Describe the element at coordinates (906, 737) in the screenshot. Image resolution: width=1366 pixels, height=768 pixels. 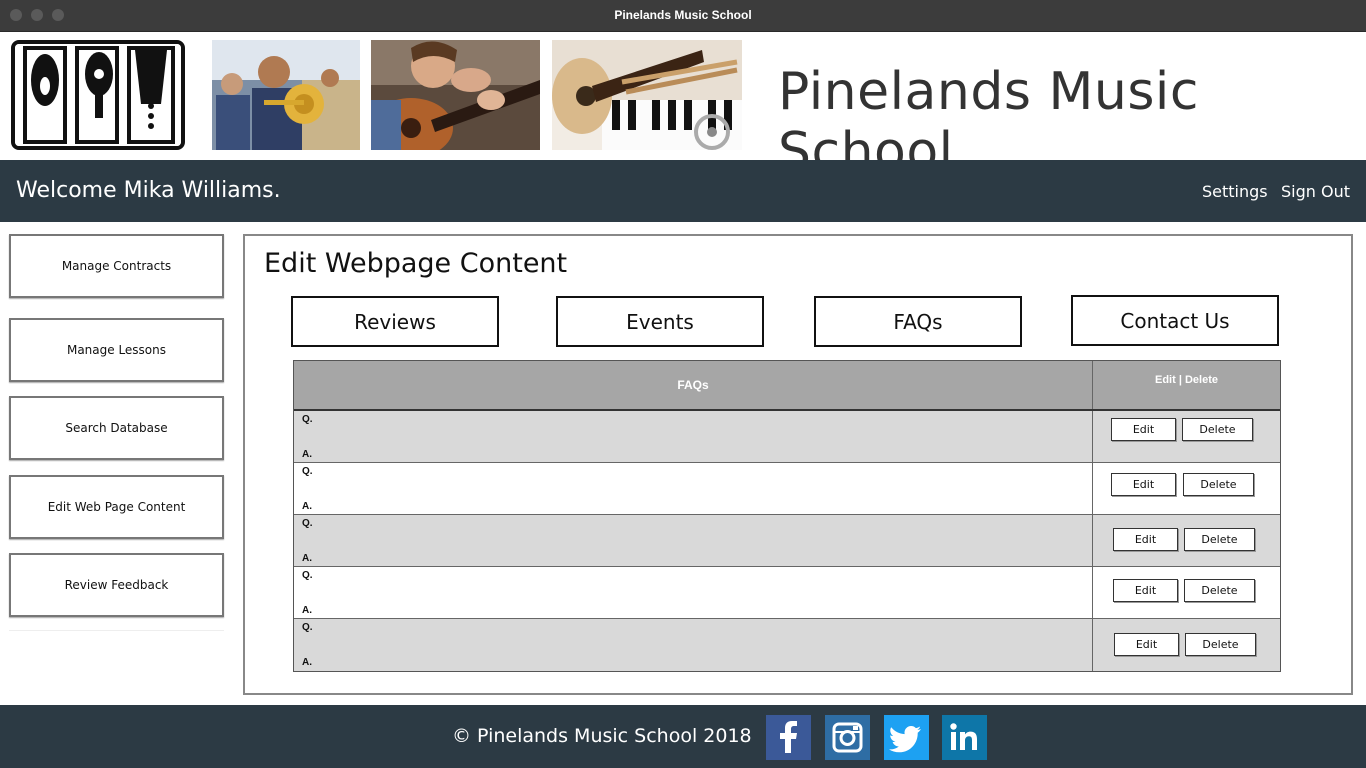
I see `twitter-icon` at that location.